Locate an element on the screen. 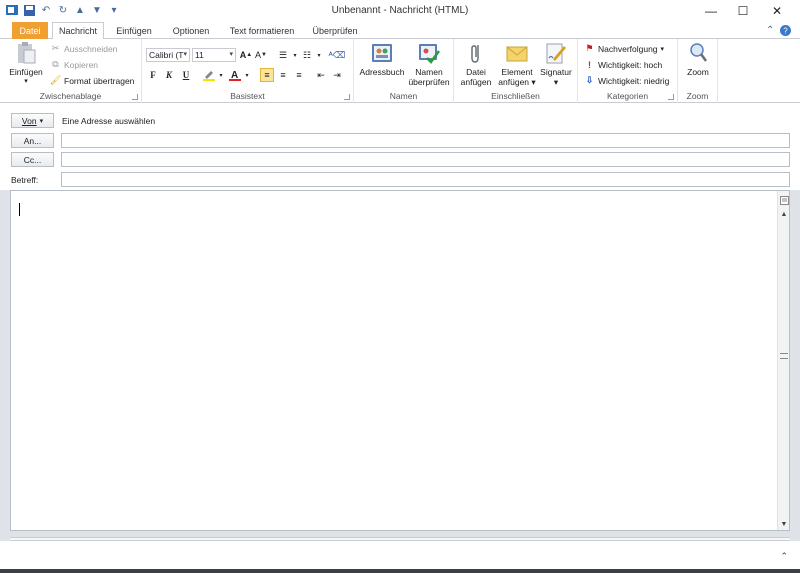 The height and width of the screenshot is (573, 800). close-button: ✕ is located at coordinates (777, 11).